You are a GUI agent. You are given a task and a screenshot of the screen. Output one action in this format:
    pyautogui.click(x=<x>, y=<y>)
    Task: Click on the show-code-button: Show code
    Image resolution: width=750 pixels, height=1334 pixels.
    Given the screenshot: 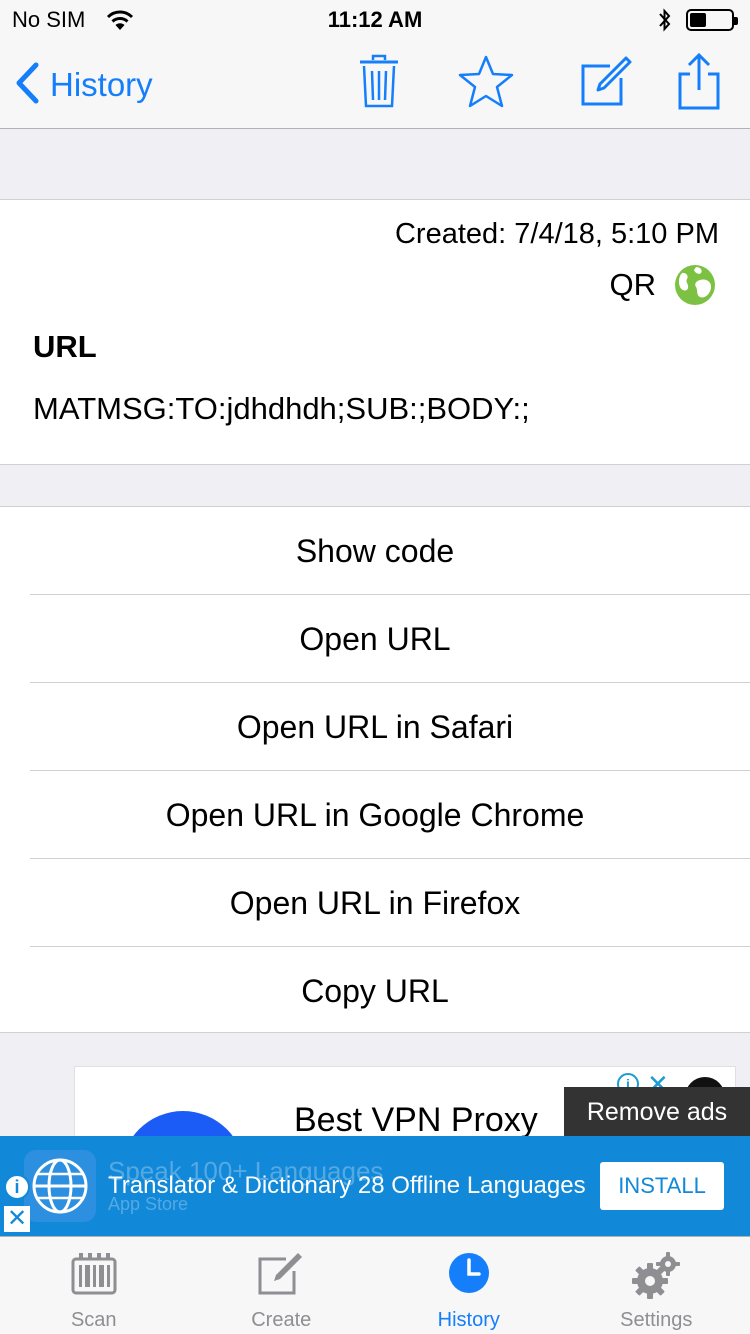 What is the action you would take?
    pyautogui.click(x=375, y=551)
    